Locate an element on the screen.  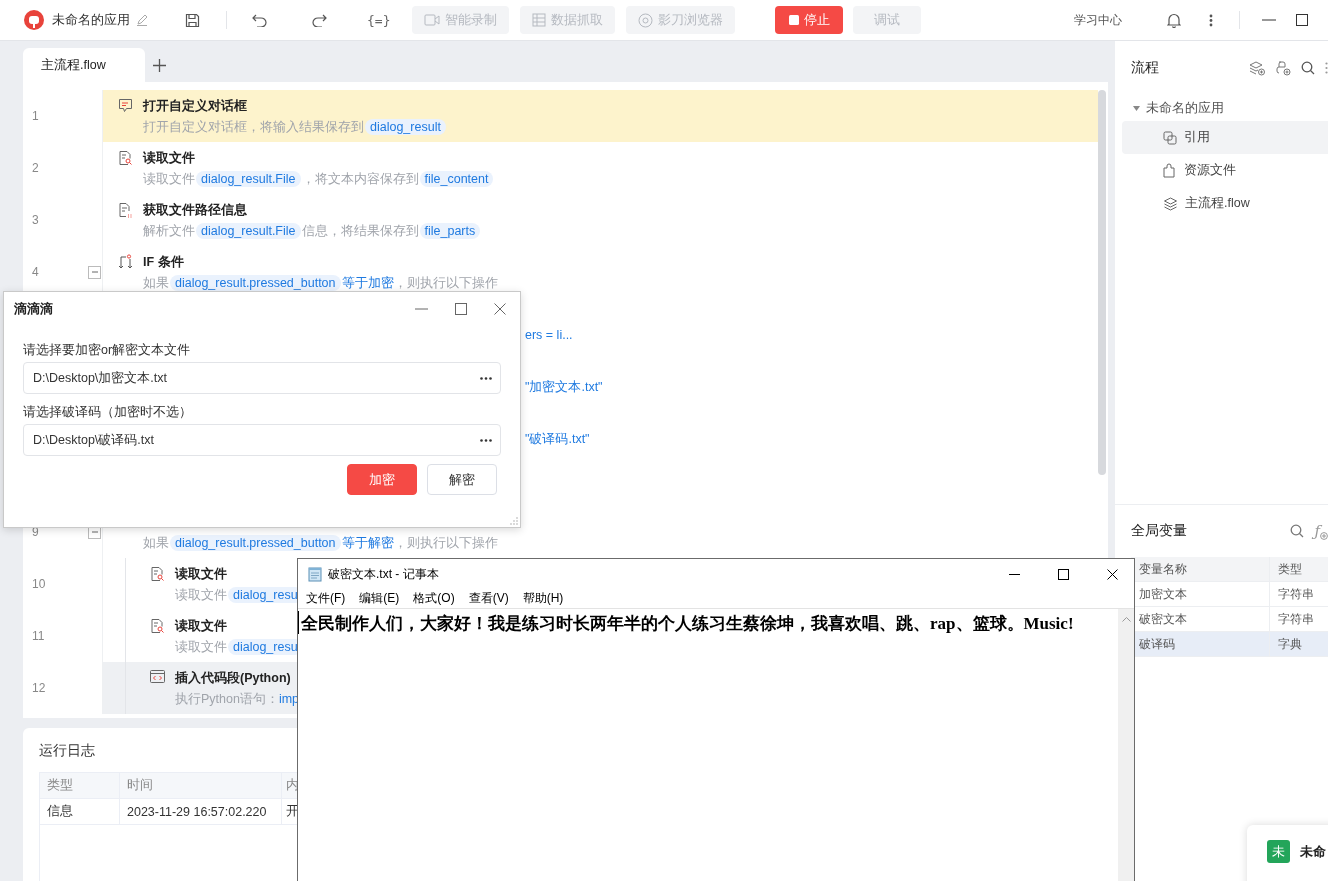
window-title: 滴滴滴 is located at coordinates (33, 309).